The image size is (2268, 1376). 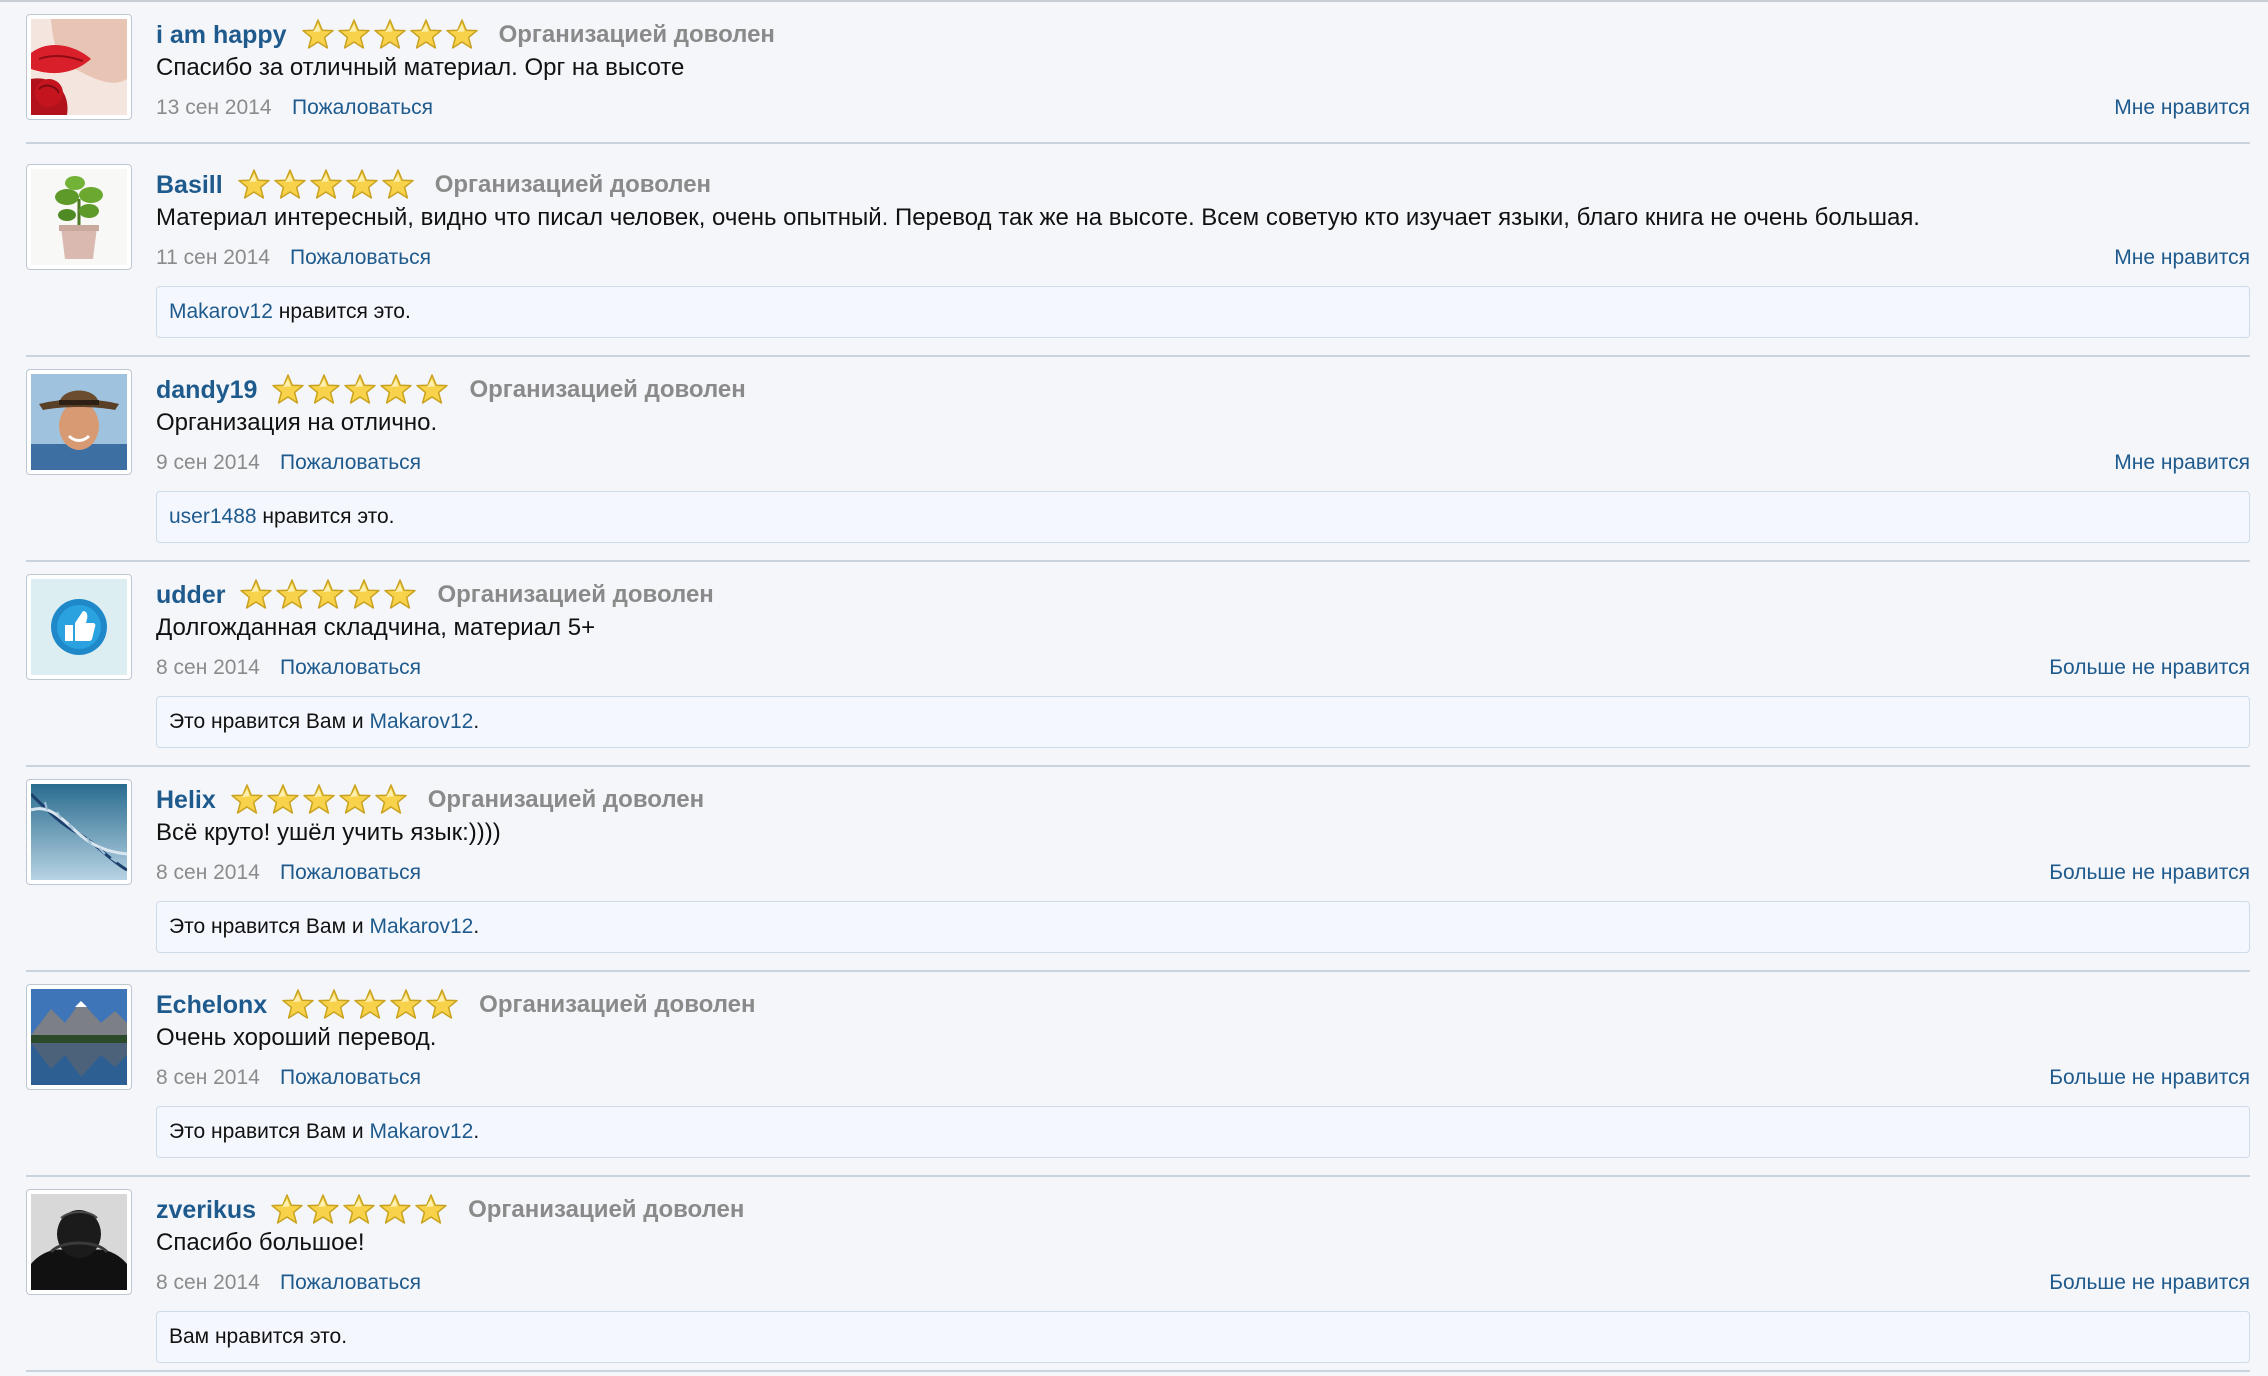 I want to click on likes-summary: Makarov12 нравится это., so click(x=1203, y=312).